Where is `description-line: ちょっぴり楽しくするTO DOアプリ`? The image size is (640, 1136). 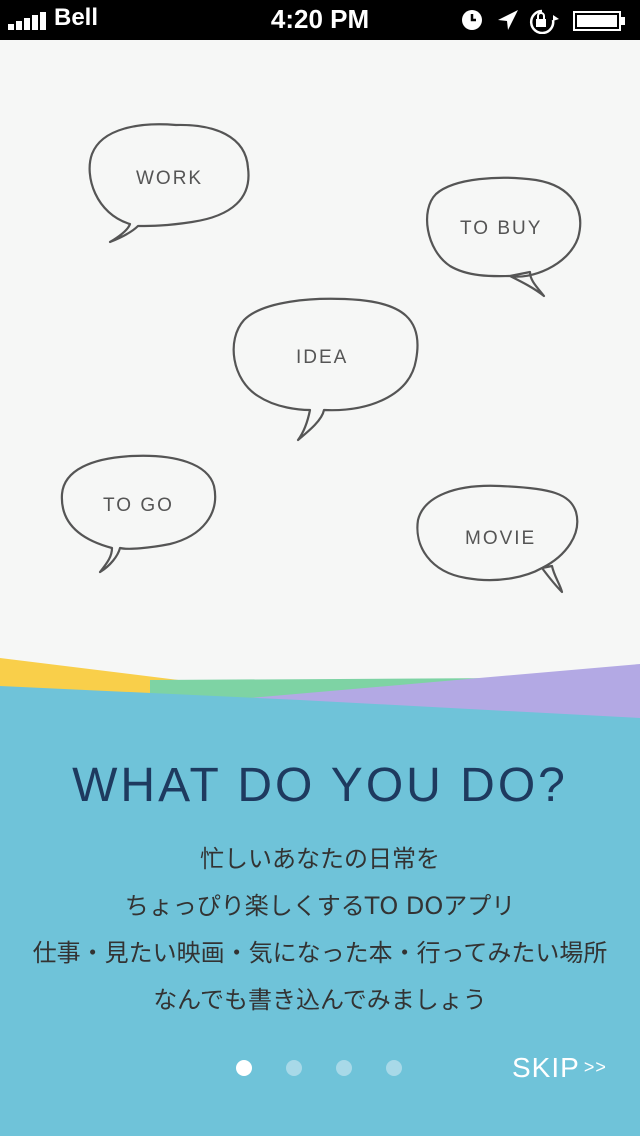
description-line: ちょっぴり楽しくするTO DOアプリ is located at coordinates (320, 906).